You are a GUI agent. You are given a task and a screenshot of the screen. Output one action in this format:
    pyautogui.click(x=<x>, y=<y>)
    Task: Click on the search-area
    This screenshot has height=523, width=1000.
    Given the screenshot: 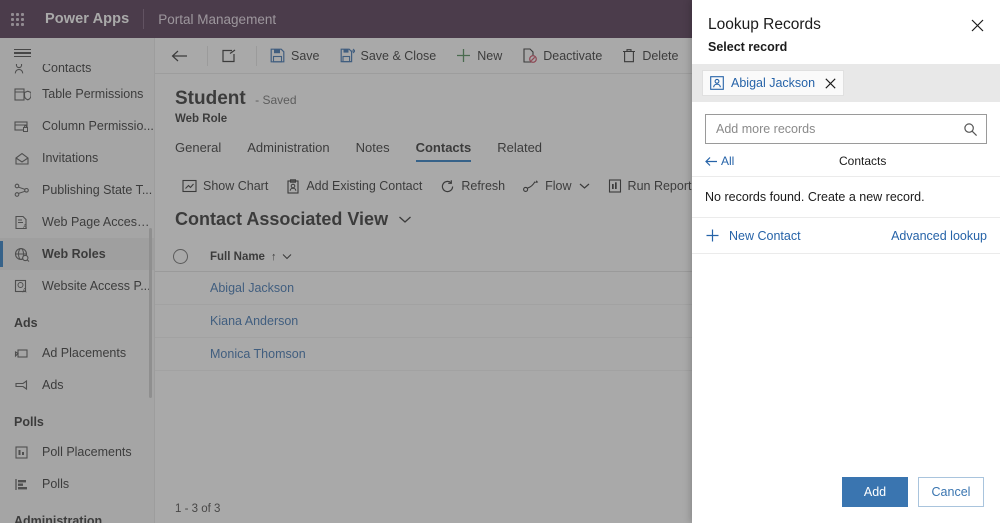 What is the action you would take?
    pyautogui.click(x=846, y=123)
    